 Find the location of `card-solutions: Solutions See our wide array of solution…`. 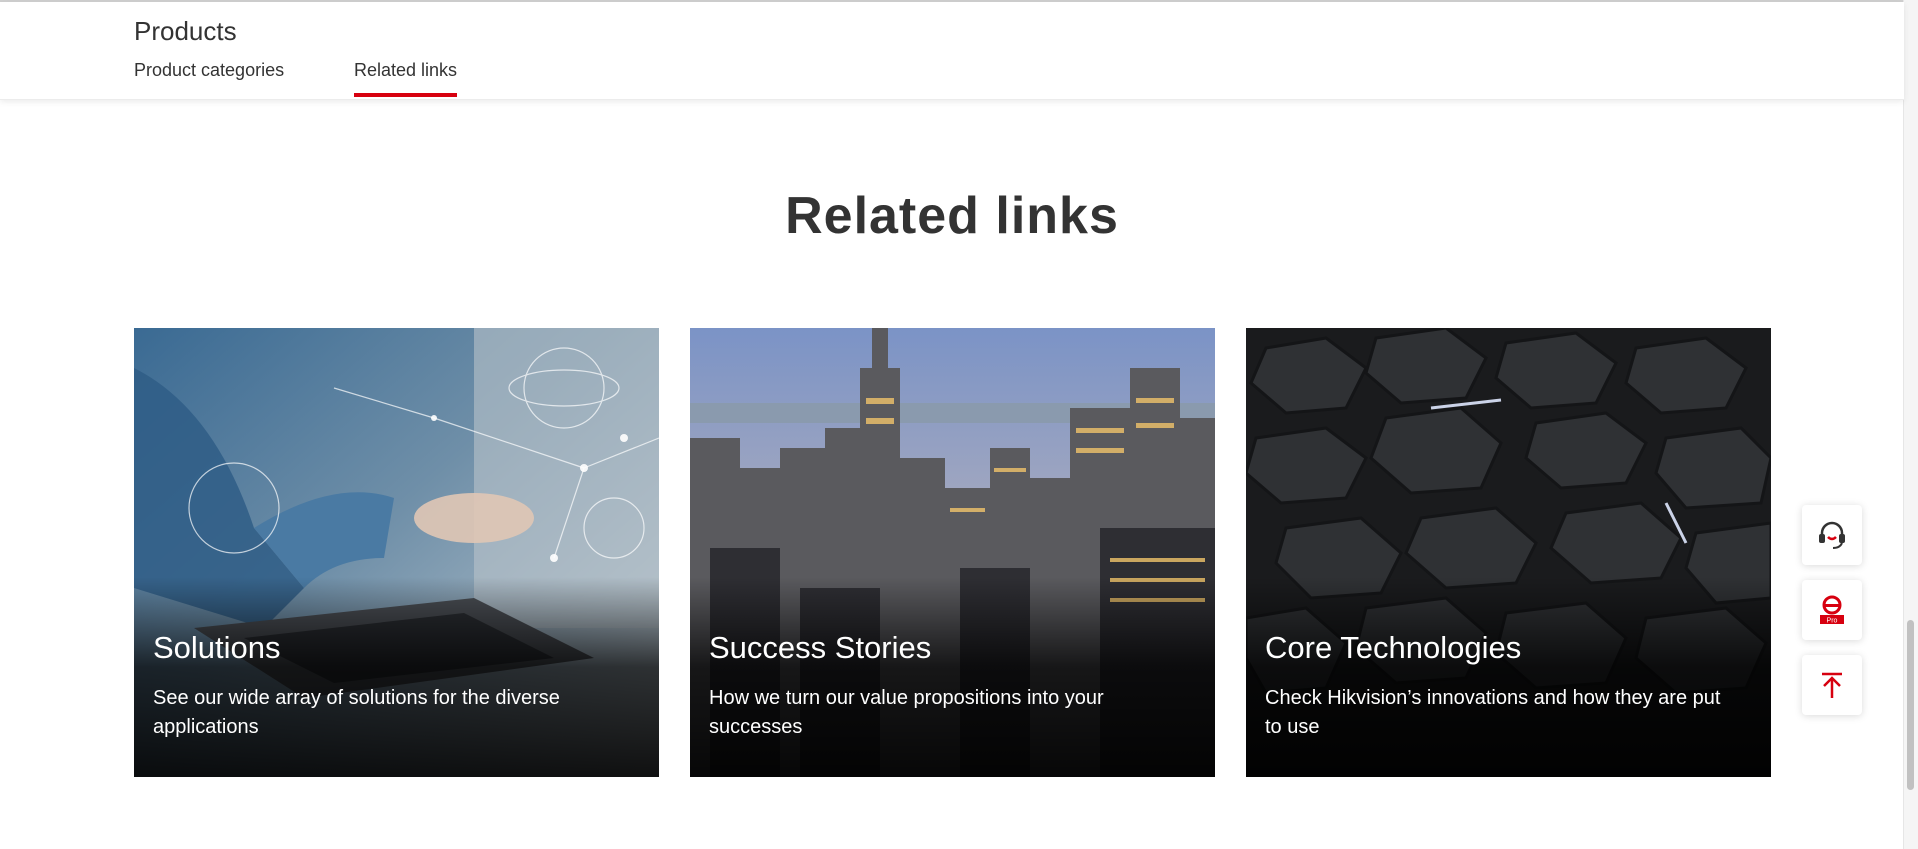

card-solutions: Solutions See our wide array of solution… is located at coordinates (396, 552).